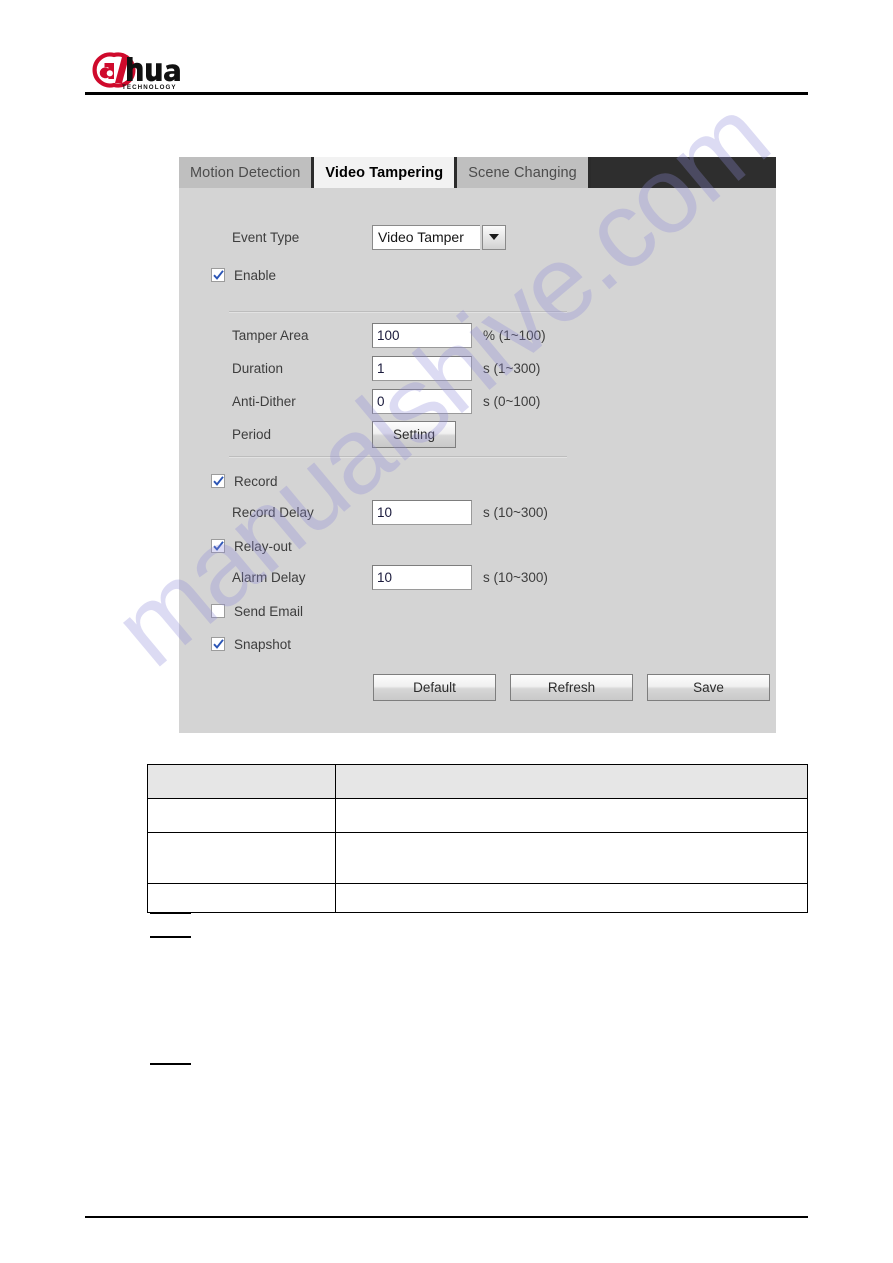  What do you see at coordinates (708, 687) in the screenshot?
I see `save-button: Save` at bounding box center [708, 687].